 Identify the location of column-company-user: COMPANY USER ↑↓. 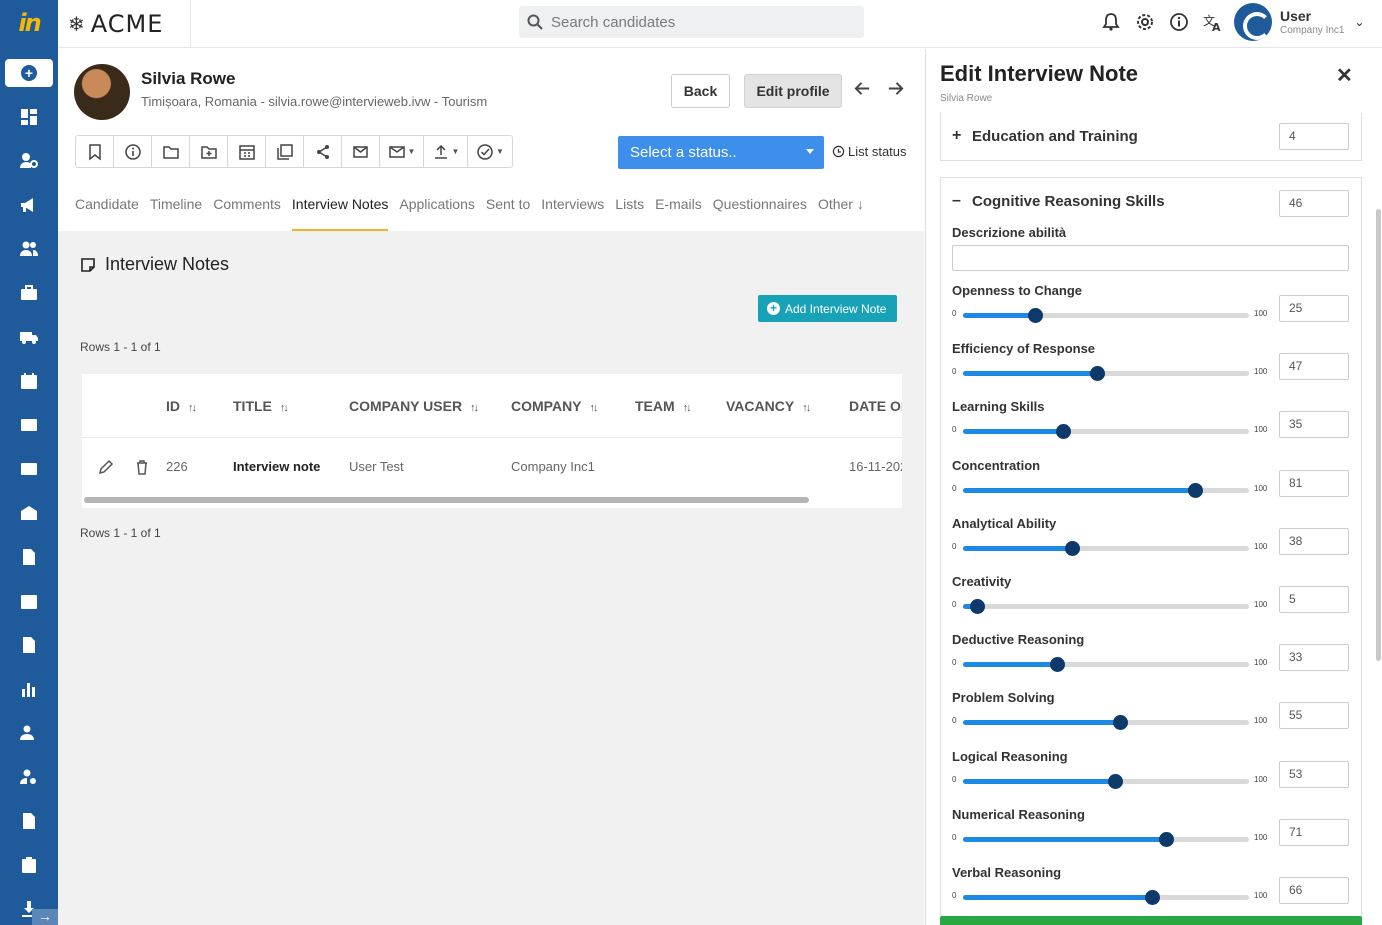
(414, 406).